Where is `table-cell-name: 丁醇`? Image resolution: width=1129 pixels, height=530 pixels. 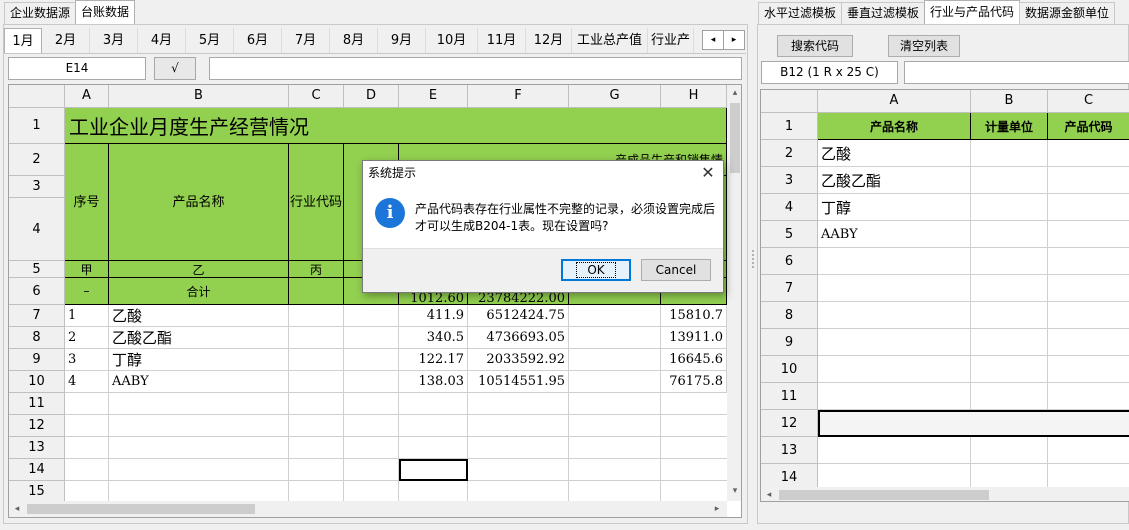
table-cell-name: 丁醇 is located at coordinates (199, 360).